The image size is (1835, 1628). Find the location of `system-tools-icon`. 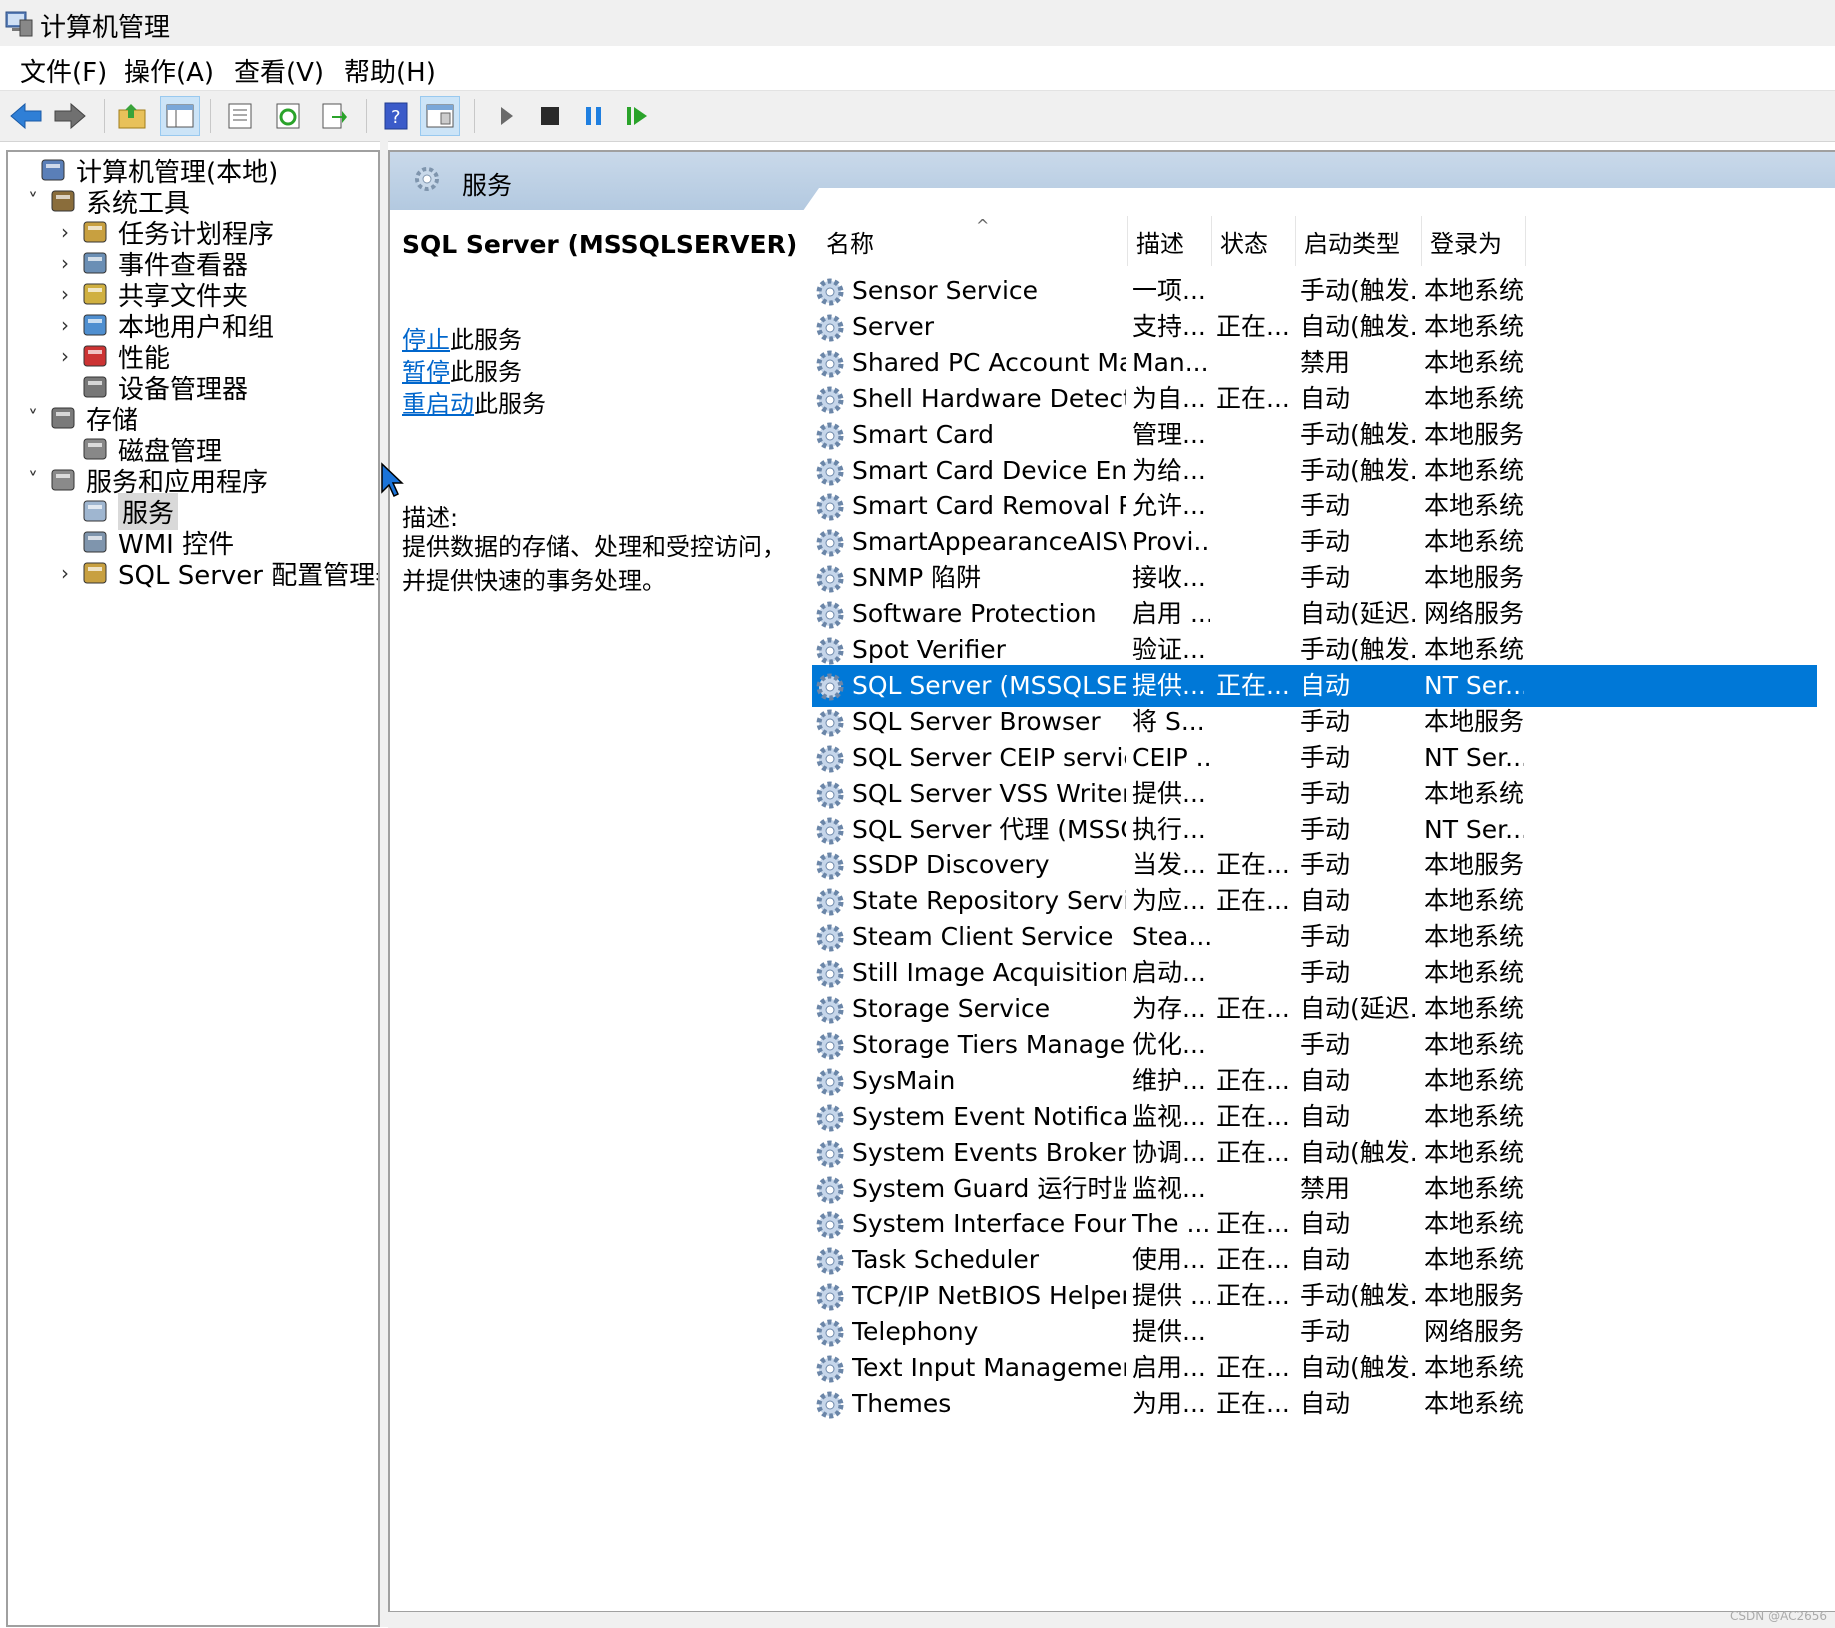

system-tools-icon is located at coordinates (63, 201).